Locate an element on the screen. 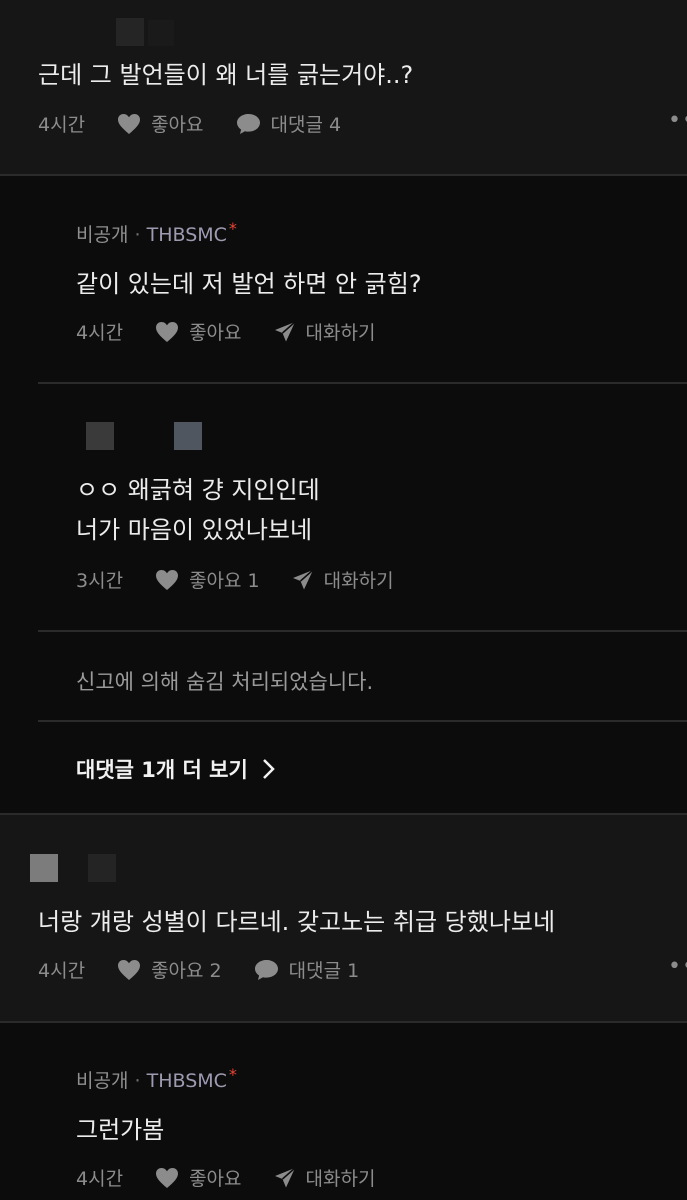 The height and width of the screenshot is (1200, 687). reply-count-label: 대댓글 1 is located at coordinates (324, 971).